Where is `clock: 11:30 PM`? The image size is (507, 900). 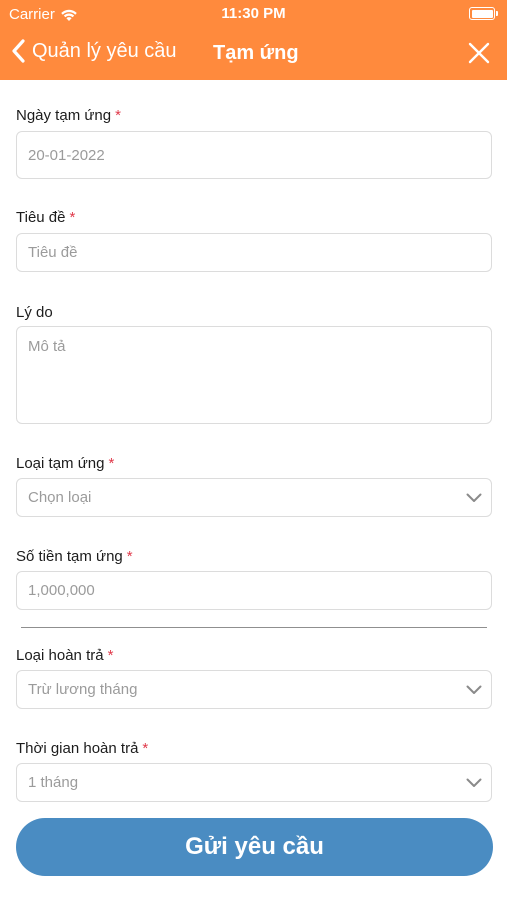 clock: 11:30 PM is located at coordinates (253, 13).